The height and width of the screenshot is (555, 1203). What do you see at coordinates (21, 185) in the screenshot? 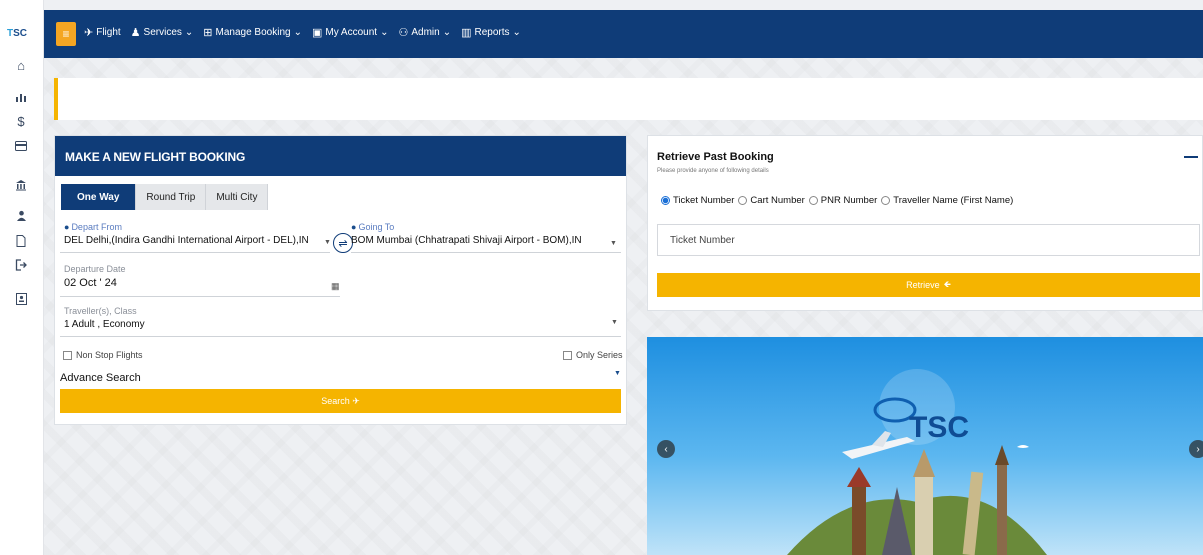
I see `bank-icon` at bounding box center [21, 185].